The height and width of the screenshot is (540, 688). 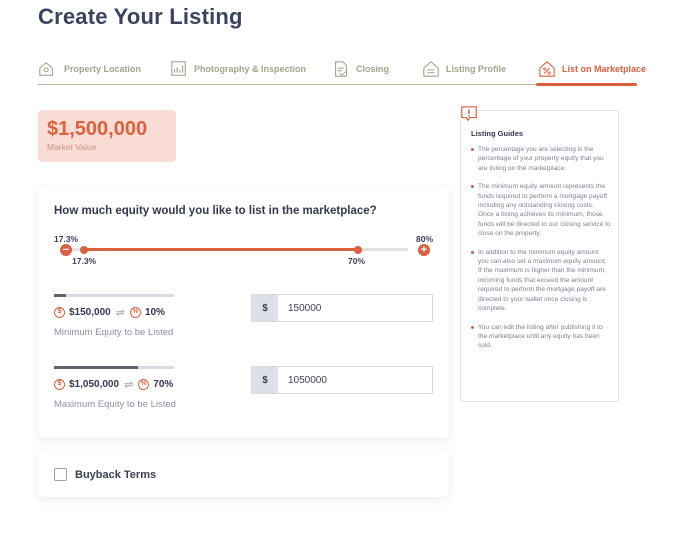 I want to click on range-low-thumb, so click(x=84, y=249).